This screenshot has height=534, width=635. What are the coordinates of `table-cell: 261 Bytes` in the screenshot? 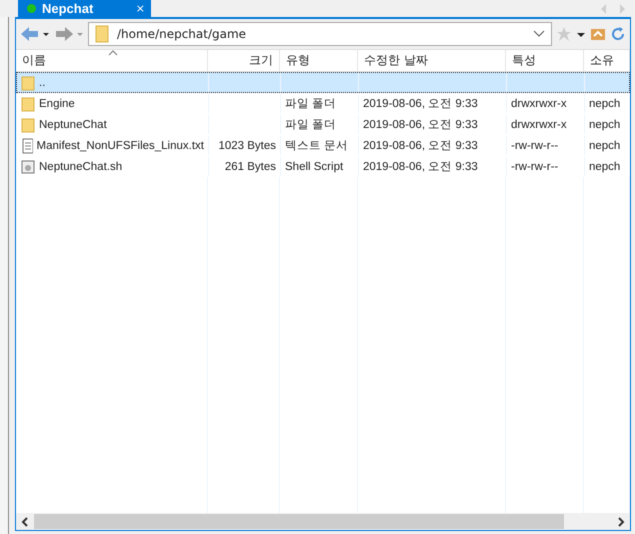 It's located at (250, 166).